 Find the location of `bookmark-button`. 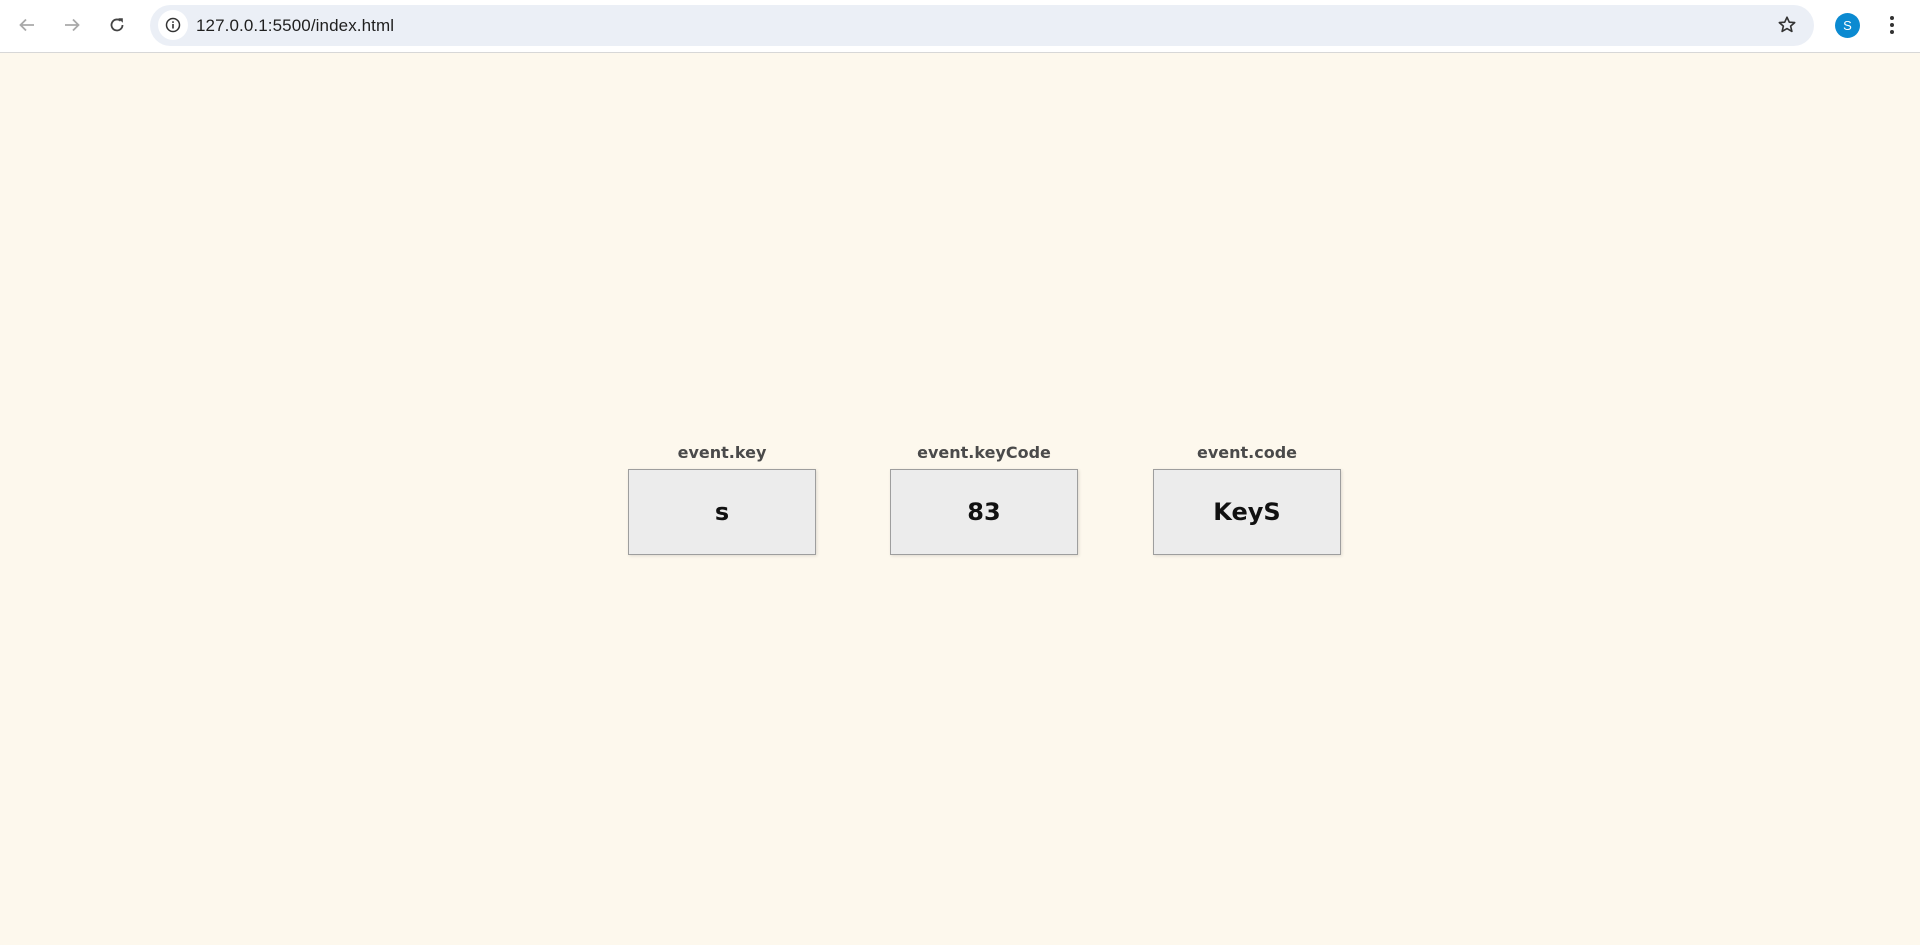

bookmark-button is located at coordinates (1787, 25).